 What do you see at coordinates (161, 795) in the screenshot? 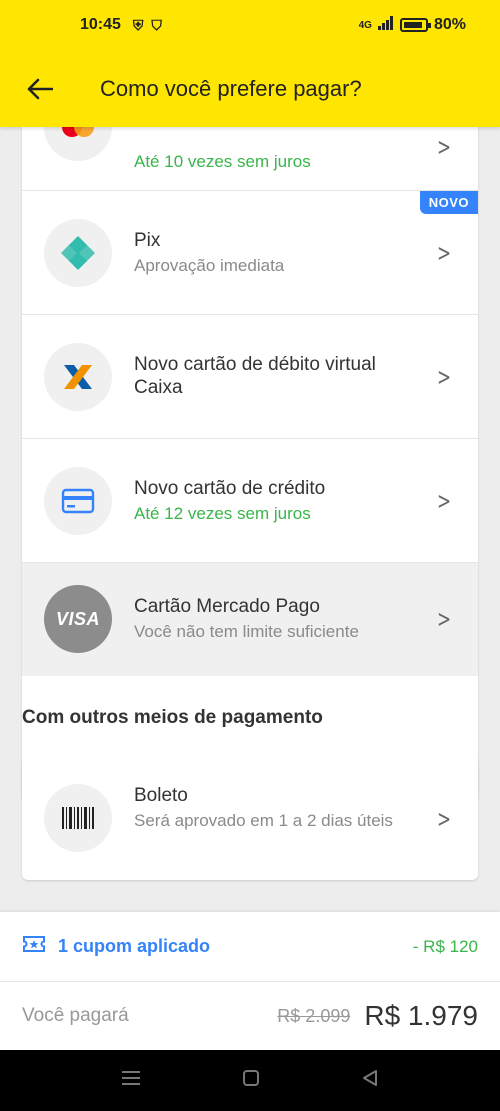
I see `method-title: Boleto` at bounding box center [161, 795].